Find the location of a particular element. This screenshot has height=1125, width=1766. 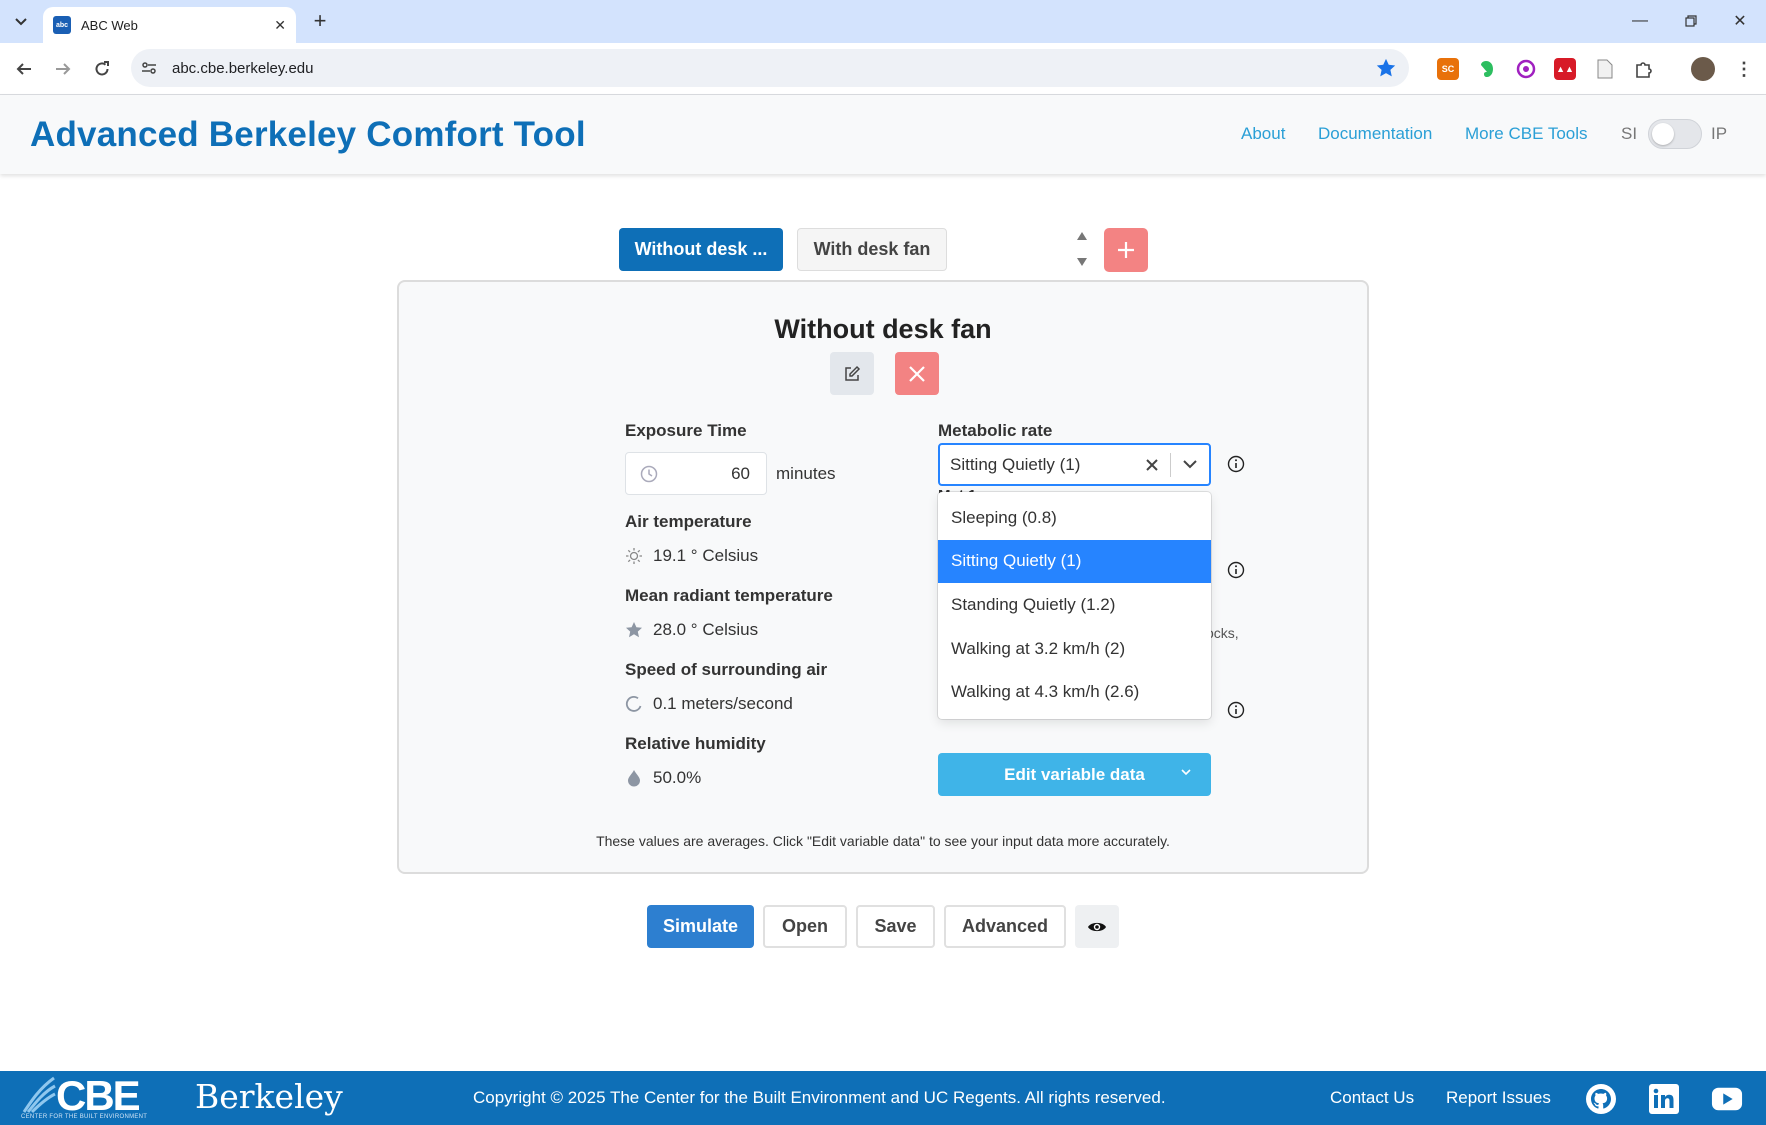

air-temperature-field: 19.1 ° Celsius is located at coordinates (691, 556).